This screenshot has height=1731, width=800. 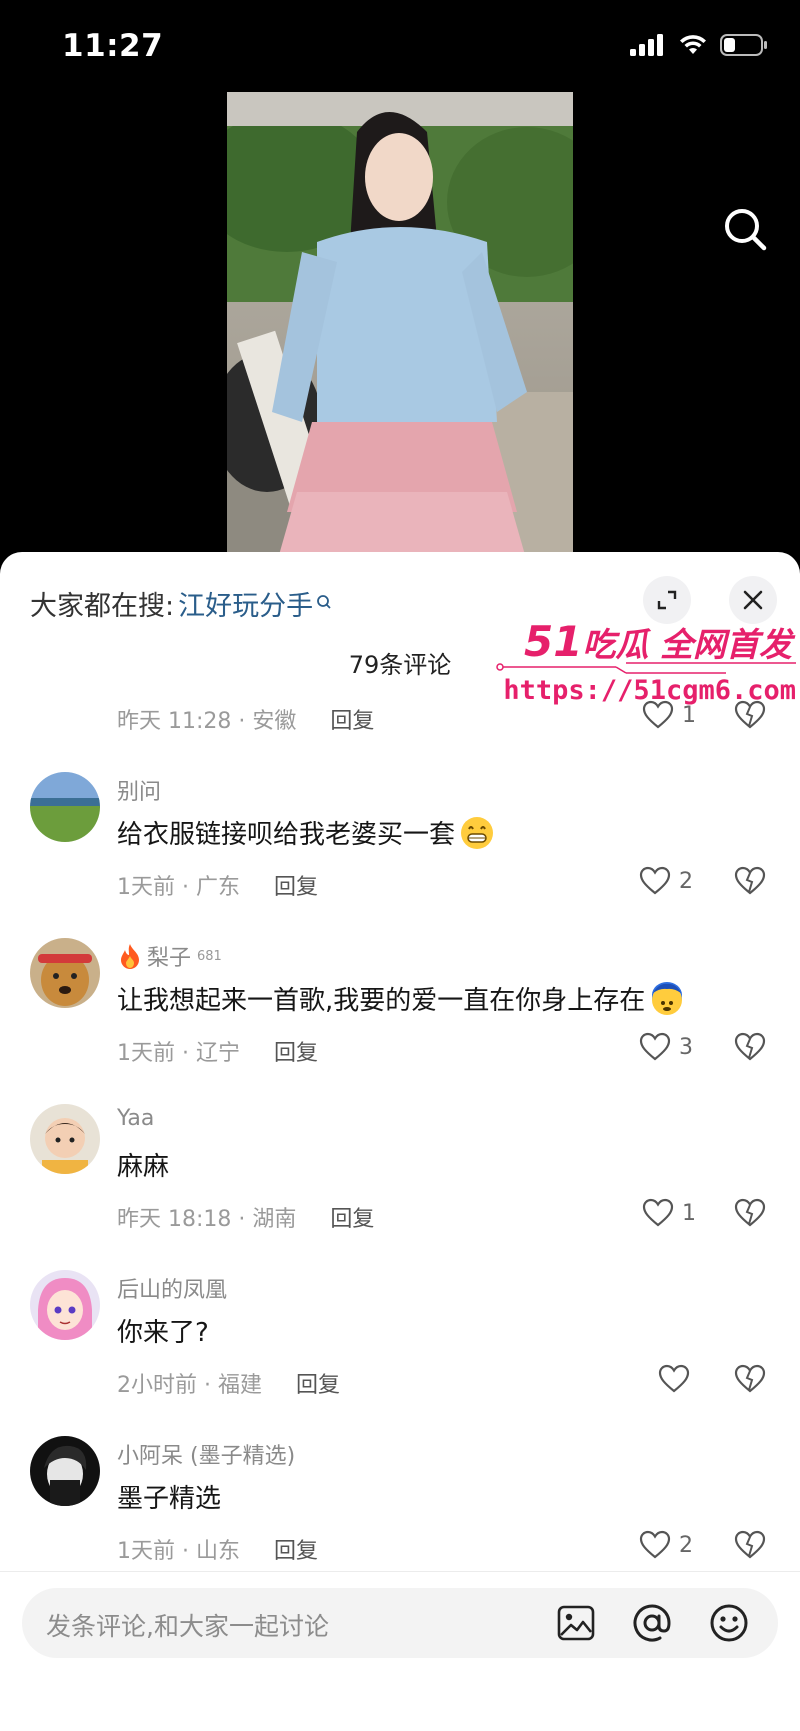 I want to click on comment-username: 别问, so click(x=139, y=790).